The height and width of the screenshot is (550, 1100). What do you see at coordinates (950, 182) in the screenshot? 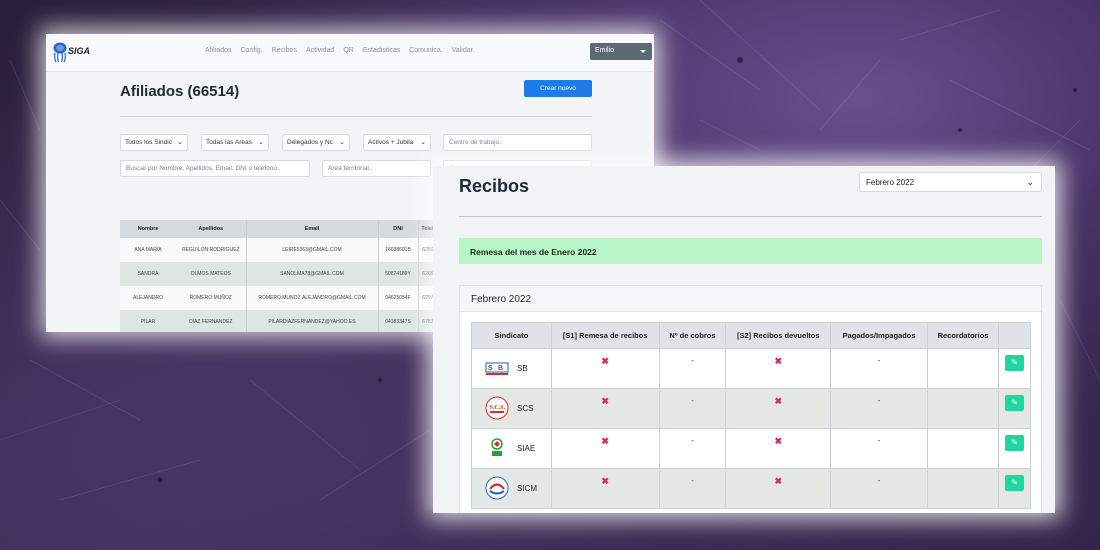
I see `month-select: Febrero 2022 ⌄` at bounding box center [950, 182].